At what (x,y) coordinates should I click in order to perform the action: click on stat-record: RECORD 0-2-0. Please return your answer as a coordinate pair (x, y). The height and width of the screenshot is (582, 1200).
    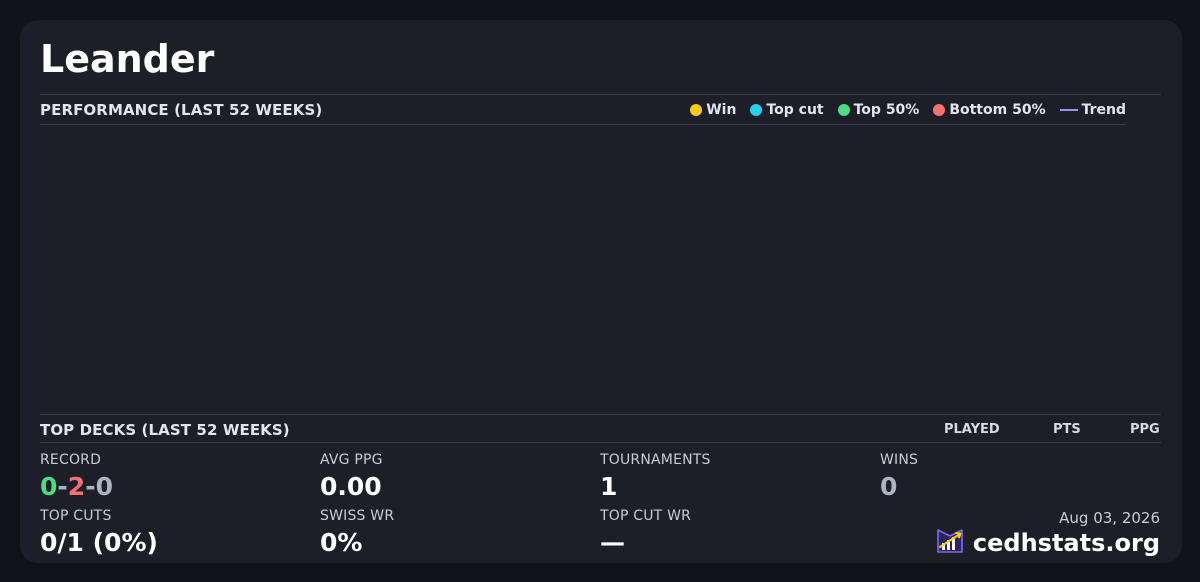
    Looking at the image, I should click on (76, 477).